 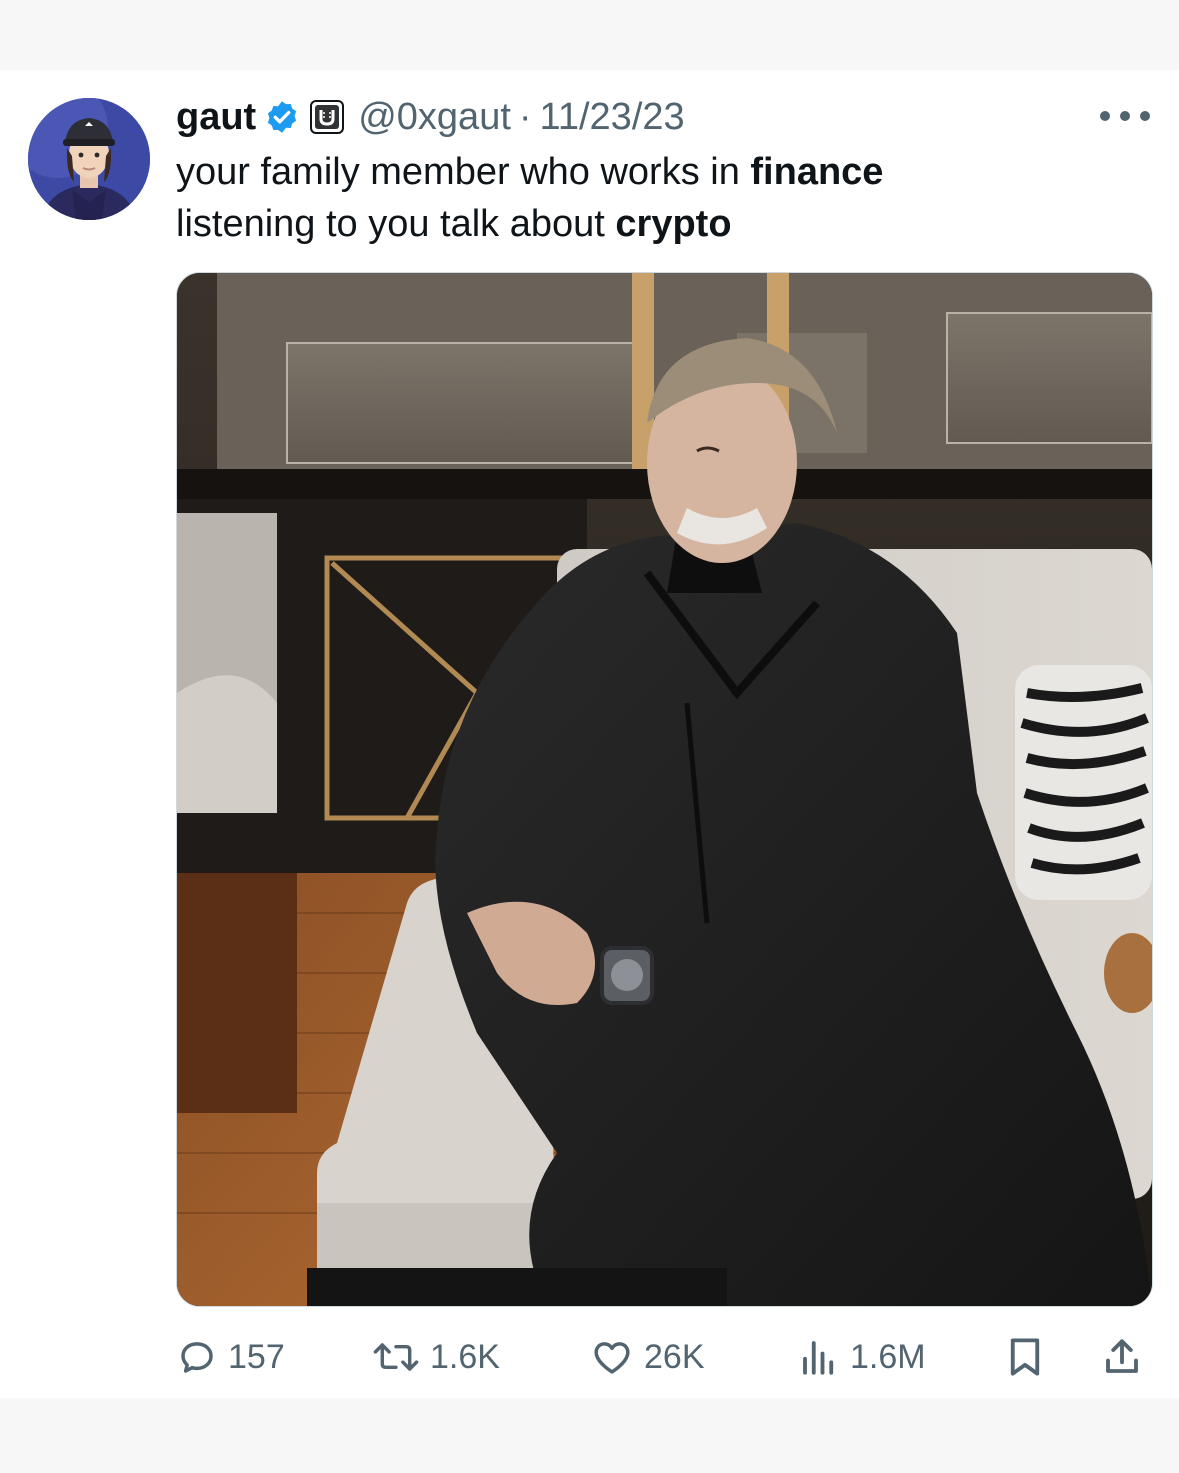 I want to click on tweet-text-line-1: your family member who works in finance, so click(x=656, y=172).